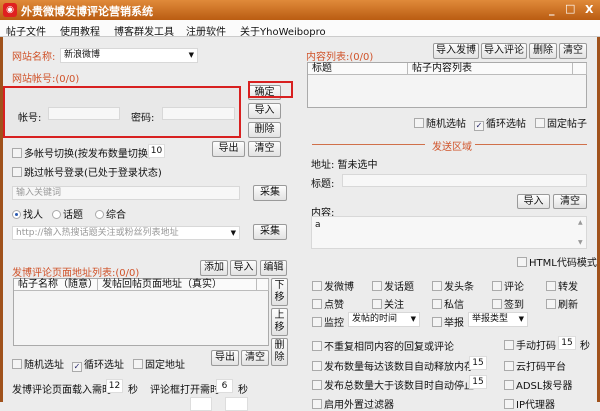  I want to click on column-header: 帖子名称（随意）, so click(56, 285).